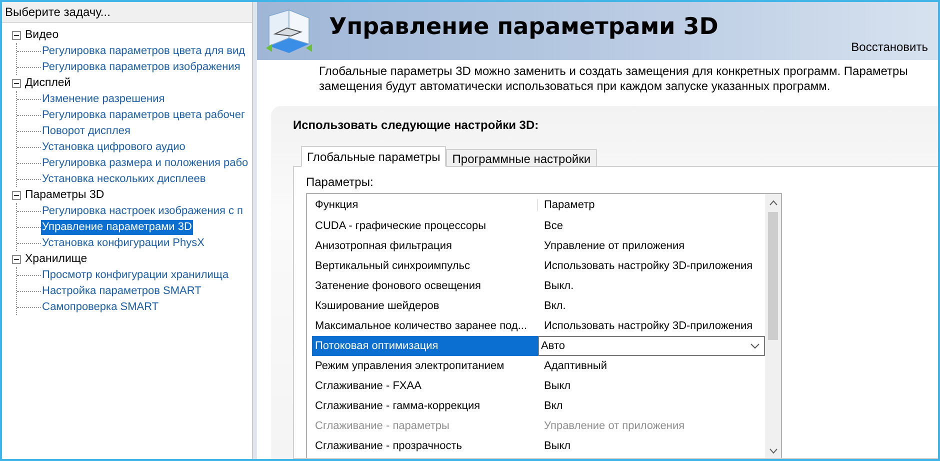  What do you see at coordinates (123, 243) in the screenshot?
I see `tree-item: Установка конфигурации PhysX` at bounding box center [123, 243].